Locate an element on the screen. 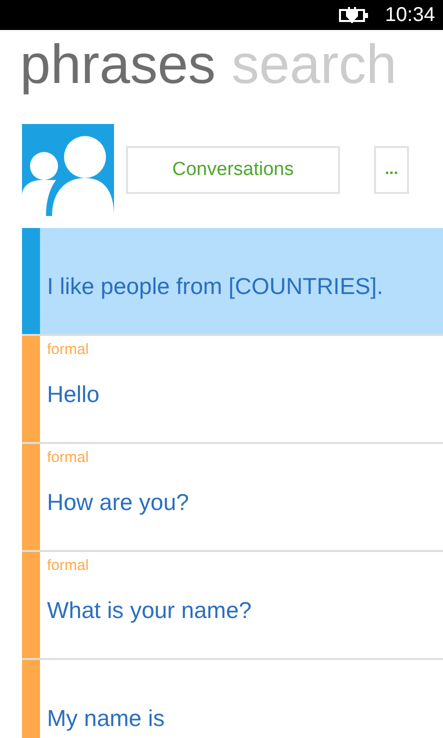 This screenshot has width=443, height=738. phrase-text: Hello is located at coordinates (73, 394).